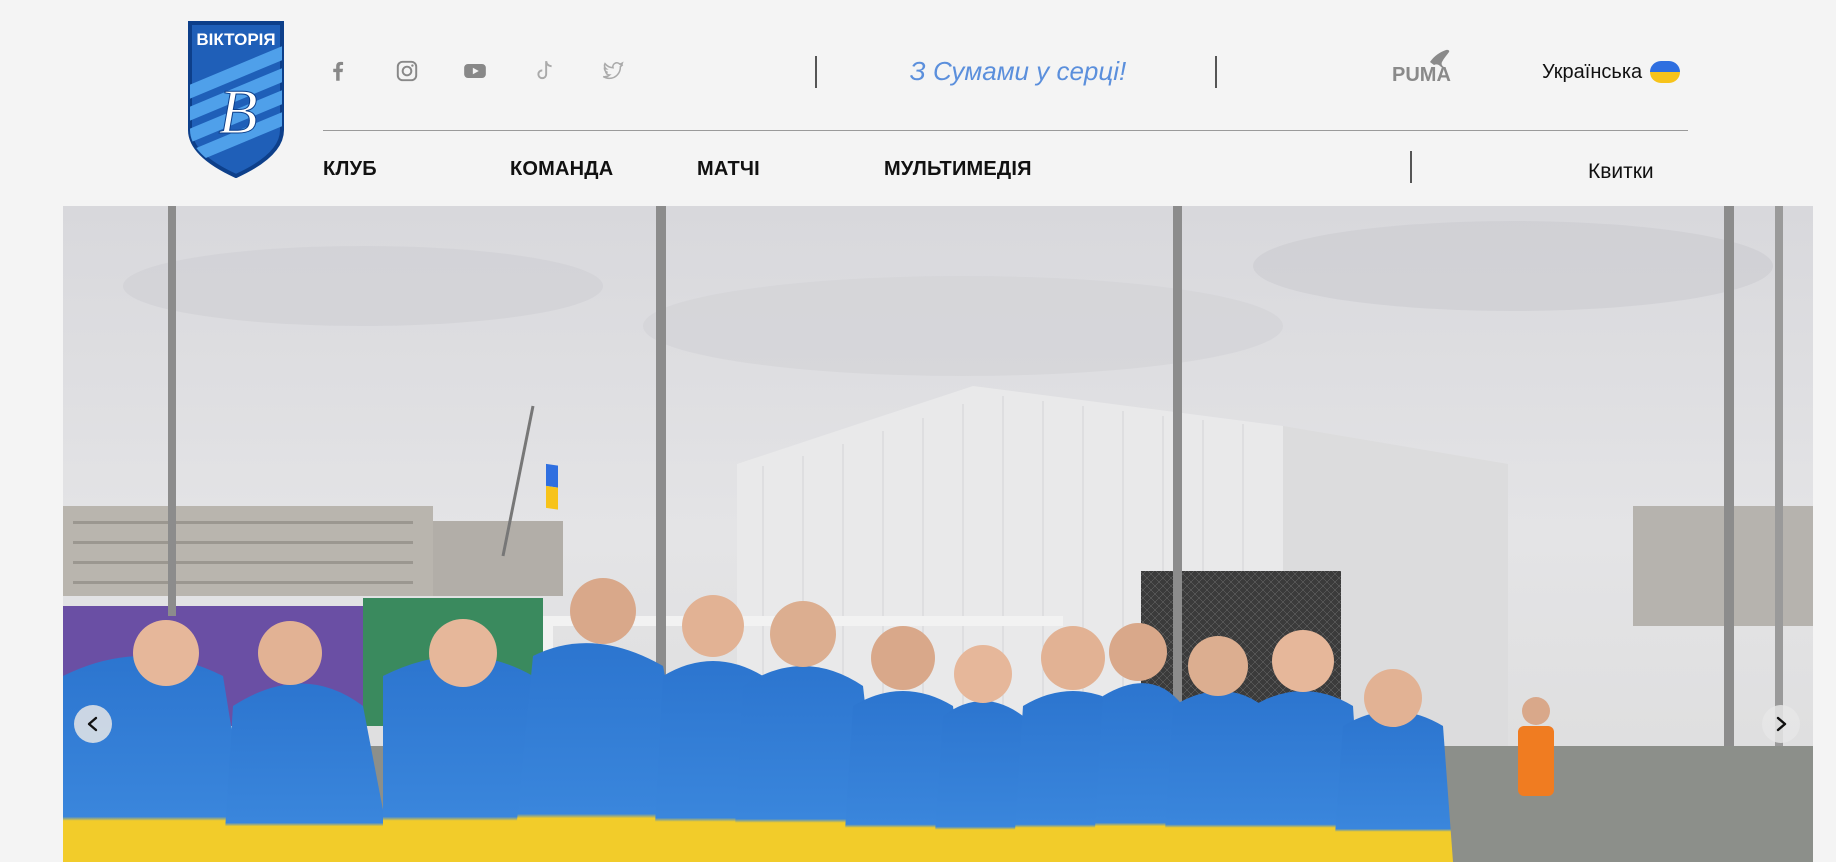 The height and width of the screenshot is (862, 1836). I want to click on nav-item-matches: МАТЧІ, so click(728, 169).